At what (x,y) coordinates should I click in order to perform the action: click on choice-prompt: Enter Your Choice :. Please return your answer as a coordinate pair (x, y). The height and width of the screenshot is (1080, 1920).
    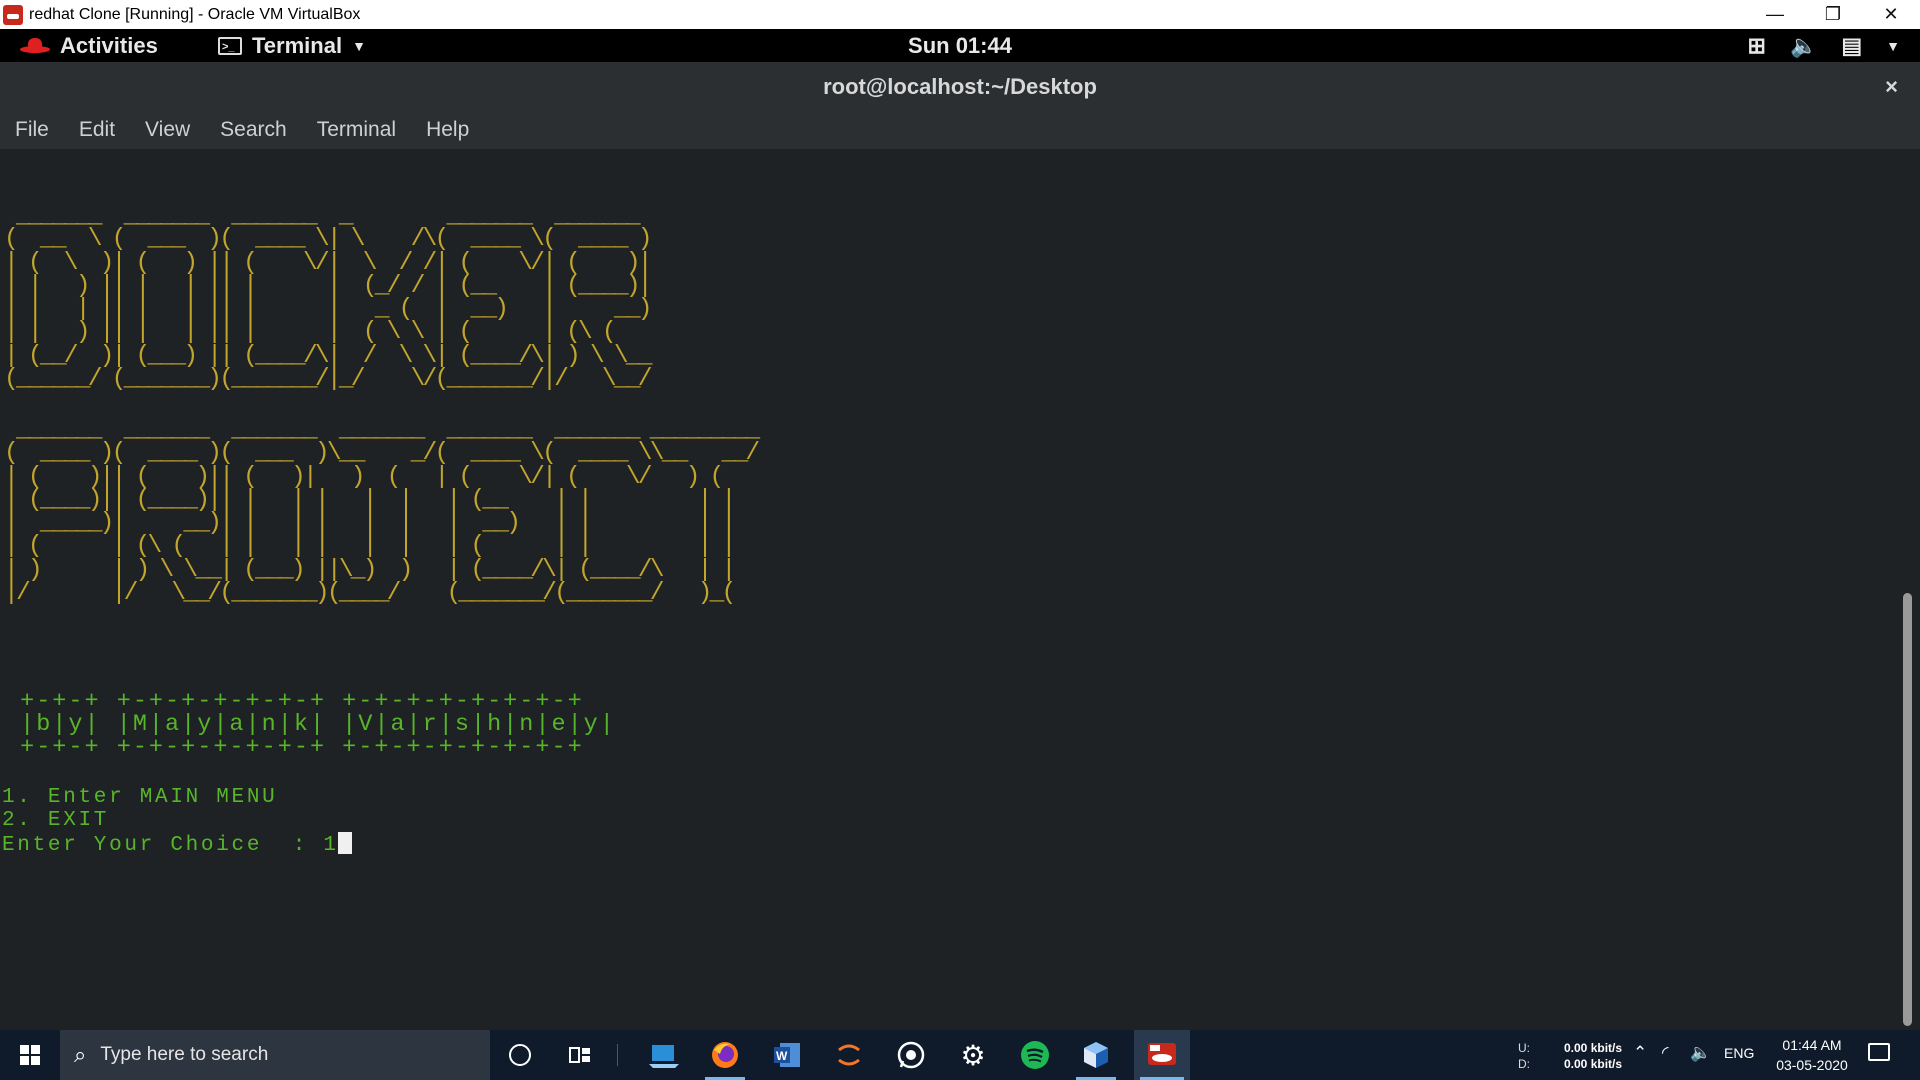
    Looking at the image, I should click on (163, 845).